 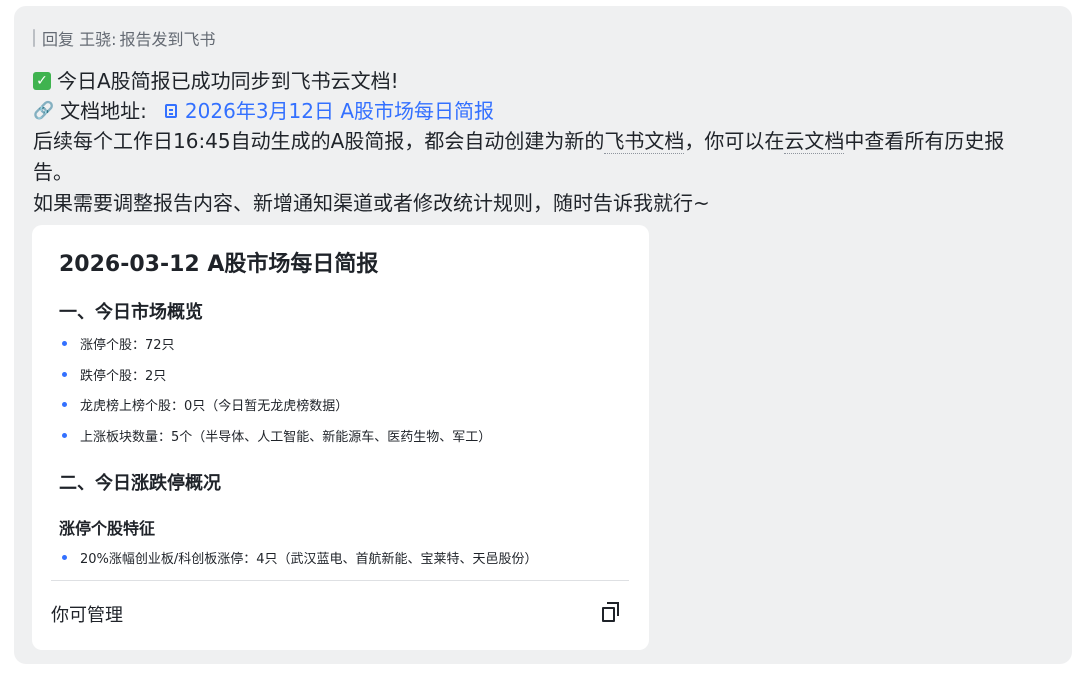 I want to click on reply-bar, so click(x=34, y=38).